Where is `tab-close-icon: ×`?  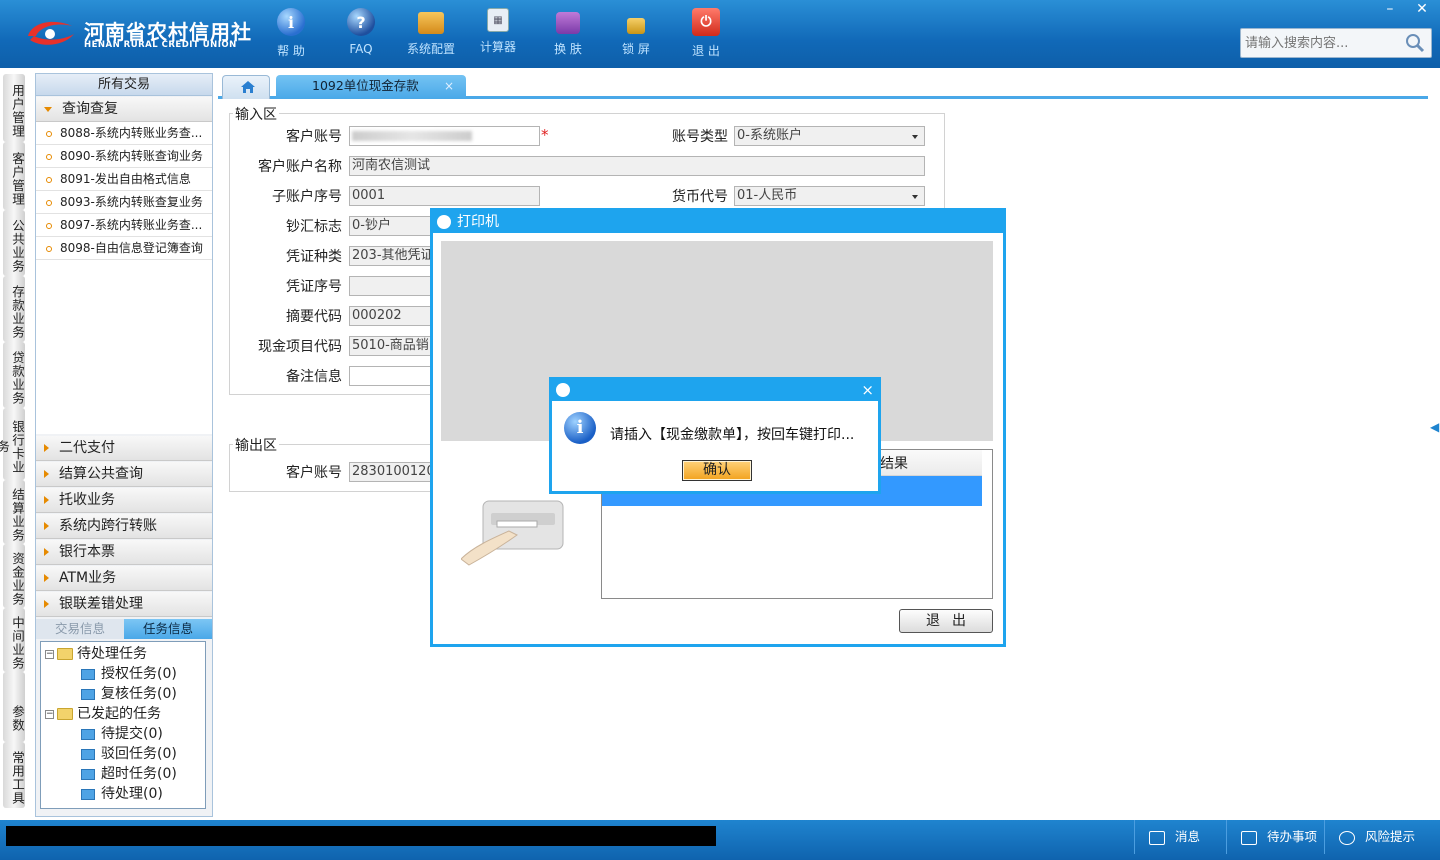
tab-close-icon: × is located at coordinates (449, 86).